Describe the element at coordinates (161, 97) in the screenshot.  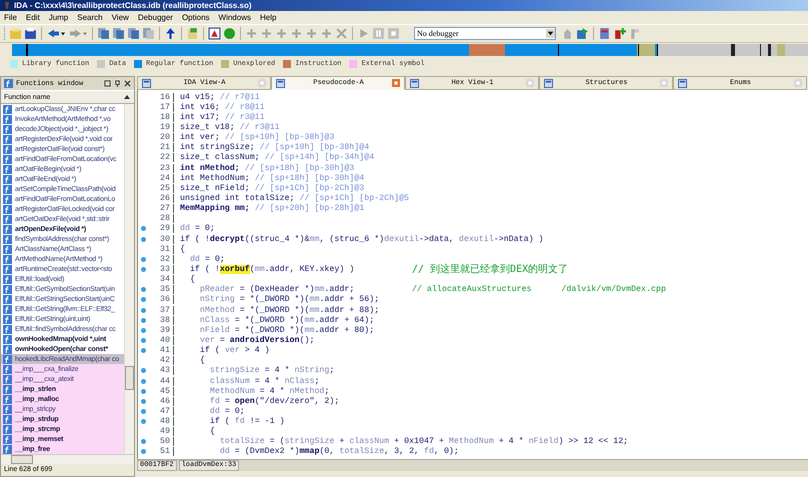
I see `line-number: 16` at that location.